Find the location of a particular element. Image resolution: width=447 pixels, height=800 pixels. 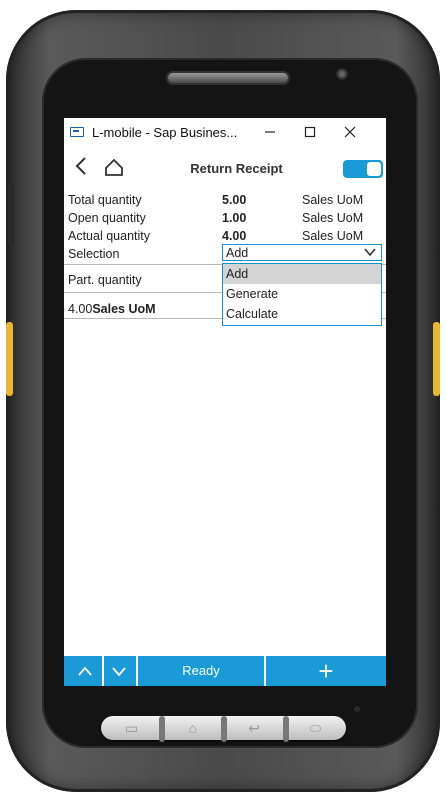

option-calculate: Calculate is located at coordinates (302, 314).